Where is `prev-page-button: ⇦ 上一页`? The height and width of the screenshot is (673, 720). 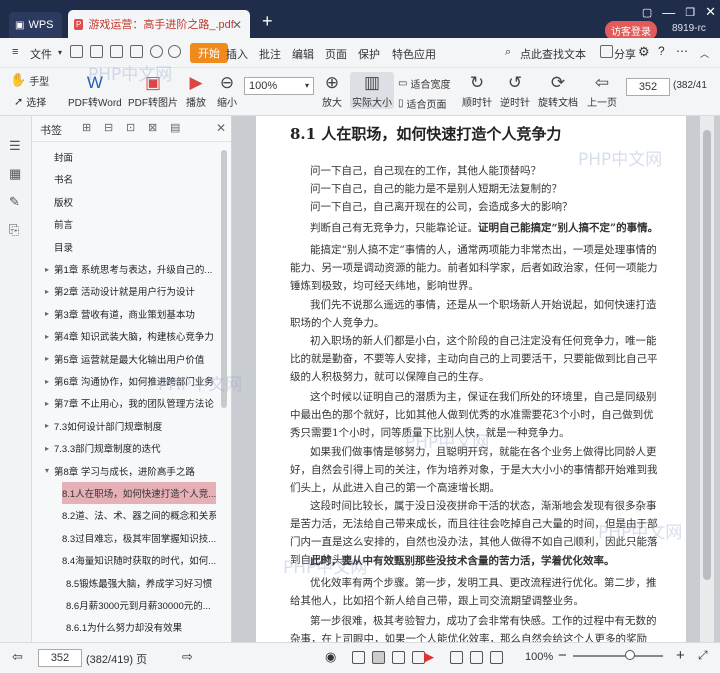 prev-page-button: ⇦ 上一页 is located at coordinates (602, 90).